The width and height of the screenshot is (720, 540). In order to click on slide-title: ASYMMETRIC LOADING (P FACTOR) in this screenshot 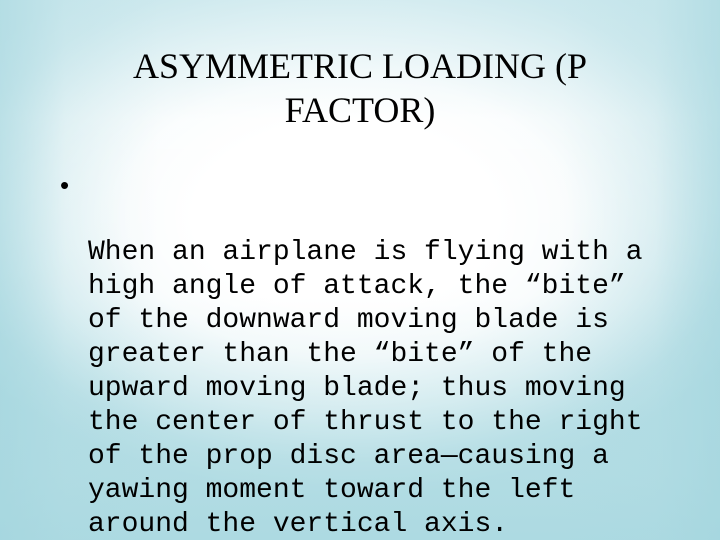, I will do `click(360, 88)`.